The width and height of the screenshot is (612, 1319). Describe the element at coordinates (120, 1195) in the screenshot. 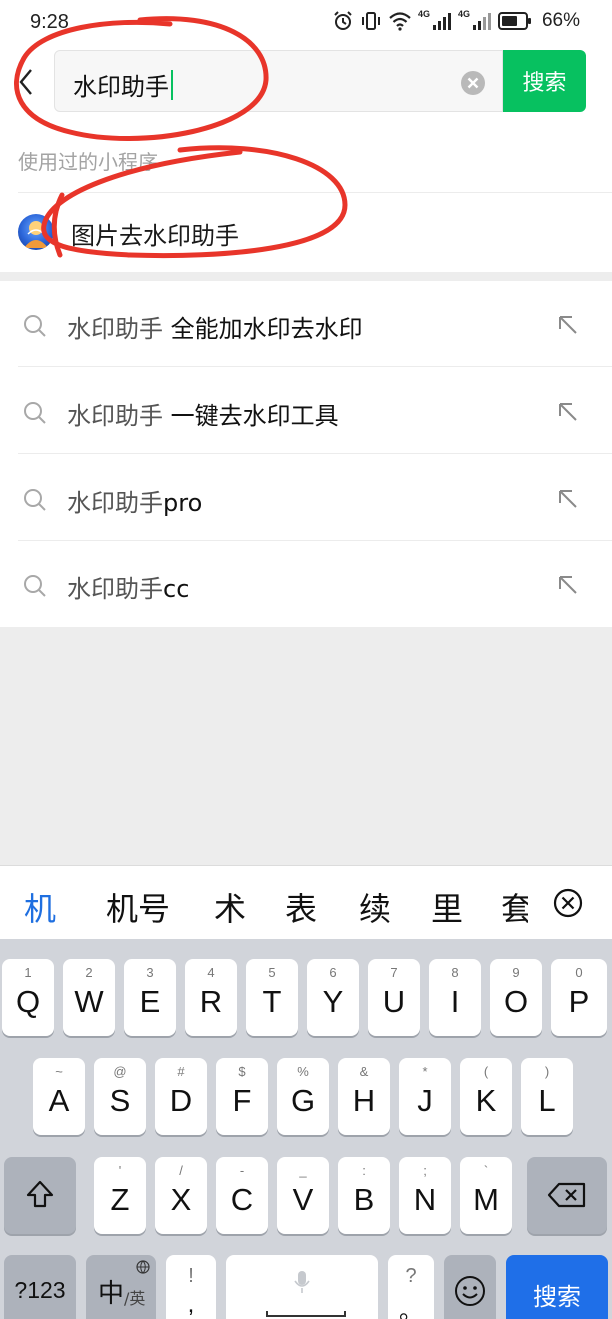

I see `key-z: ' Z` at that location.